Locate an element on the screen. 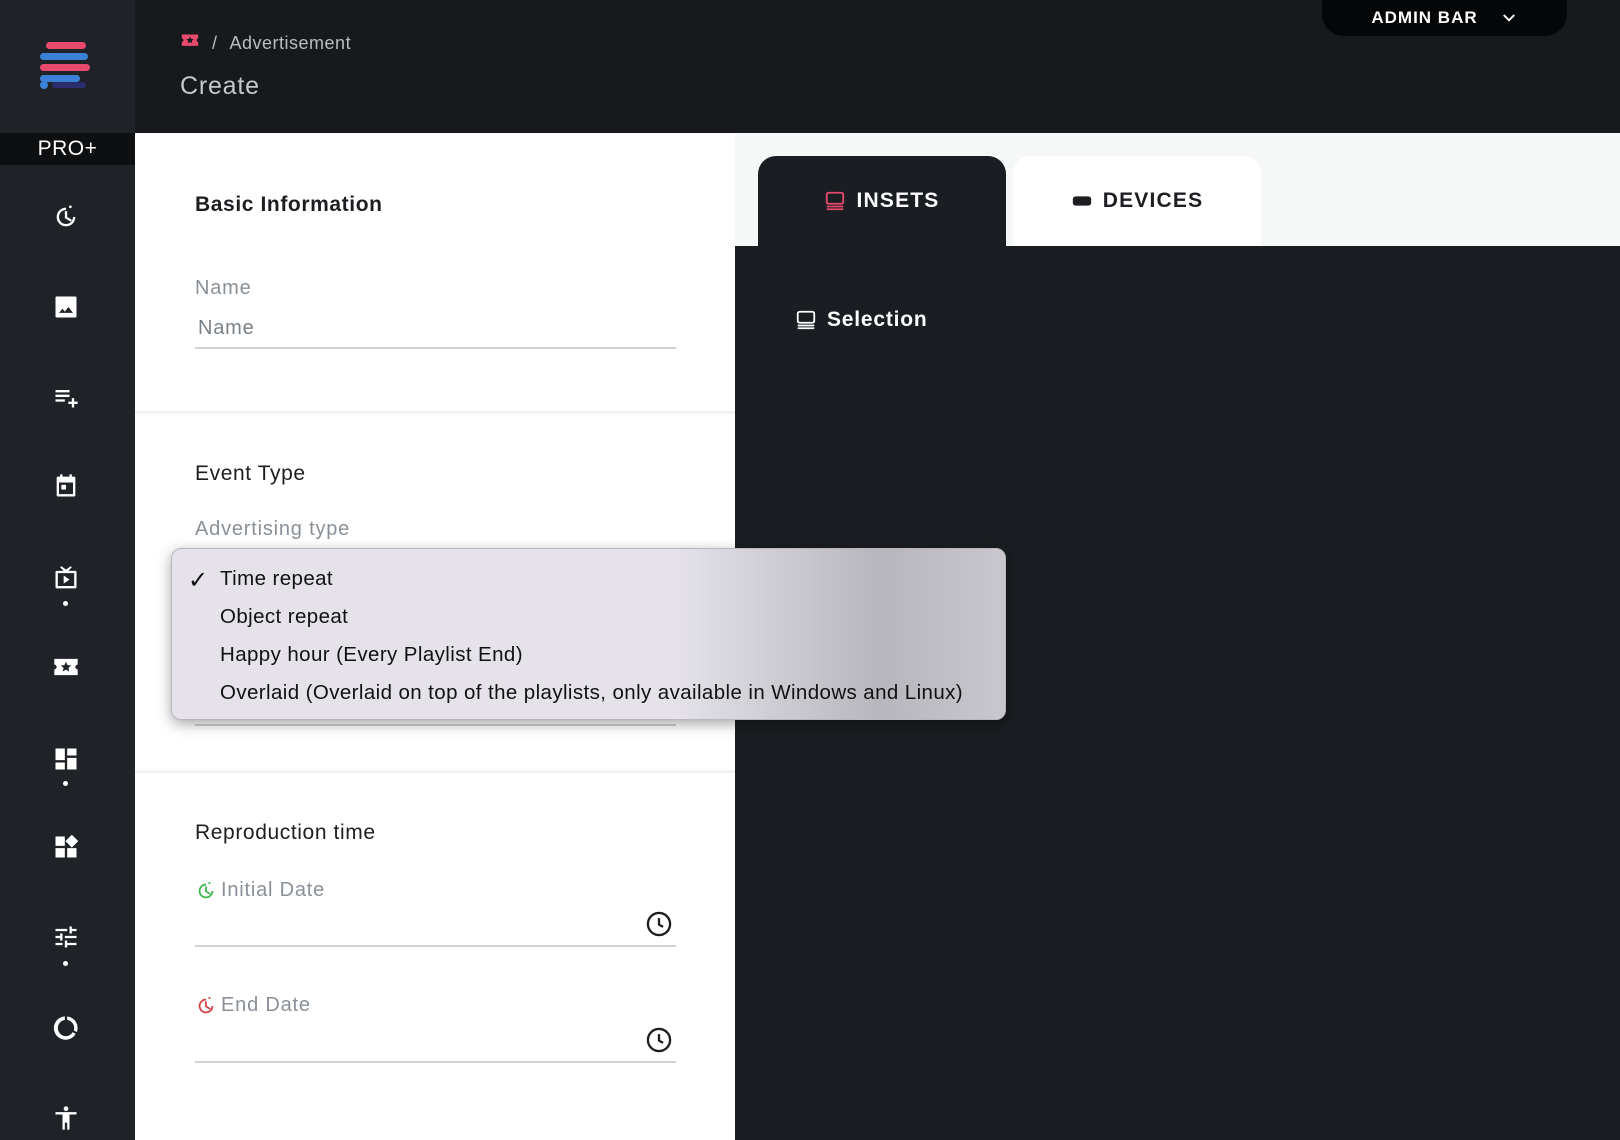 The width and height of the screenshot is (1620, 1140). dropdown-option-object-repeat: Object repeat is located at coordinates (588, 620).